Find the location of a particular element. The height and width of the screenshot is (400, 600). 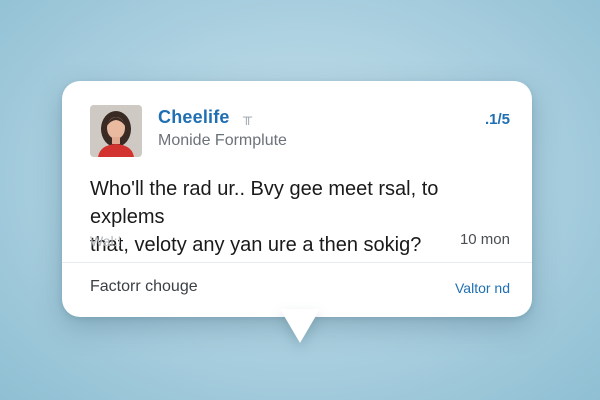

user-name-text: Cheelife is located at coordinates (194, 117).